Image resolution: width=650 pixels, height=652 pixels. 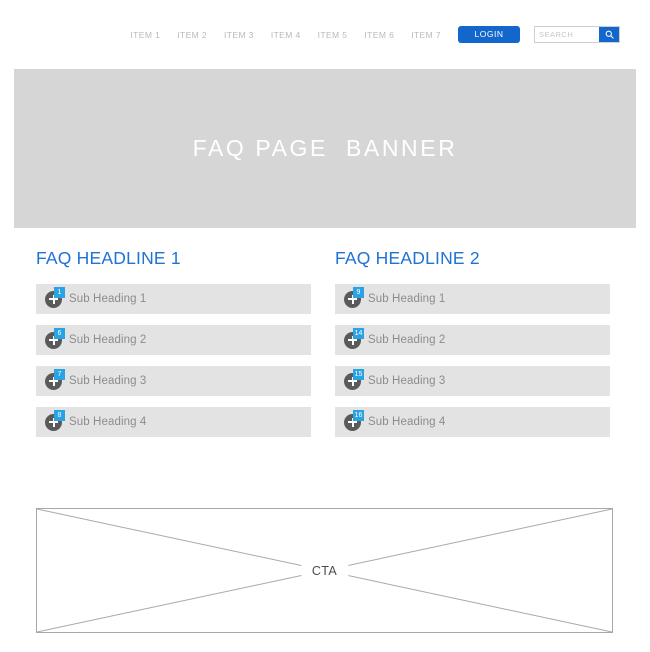 What do you see at coordinates (59, 292) in the screenshot?
I see `status-badge: 1` at bounding box center [59, 292].